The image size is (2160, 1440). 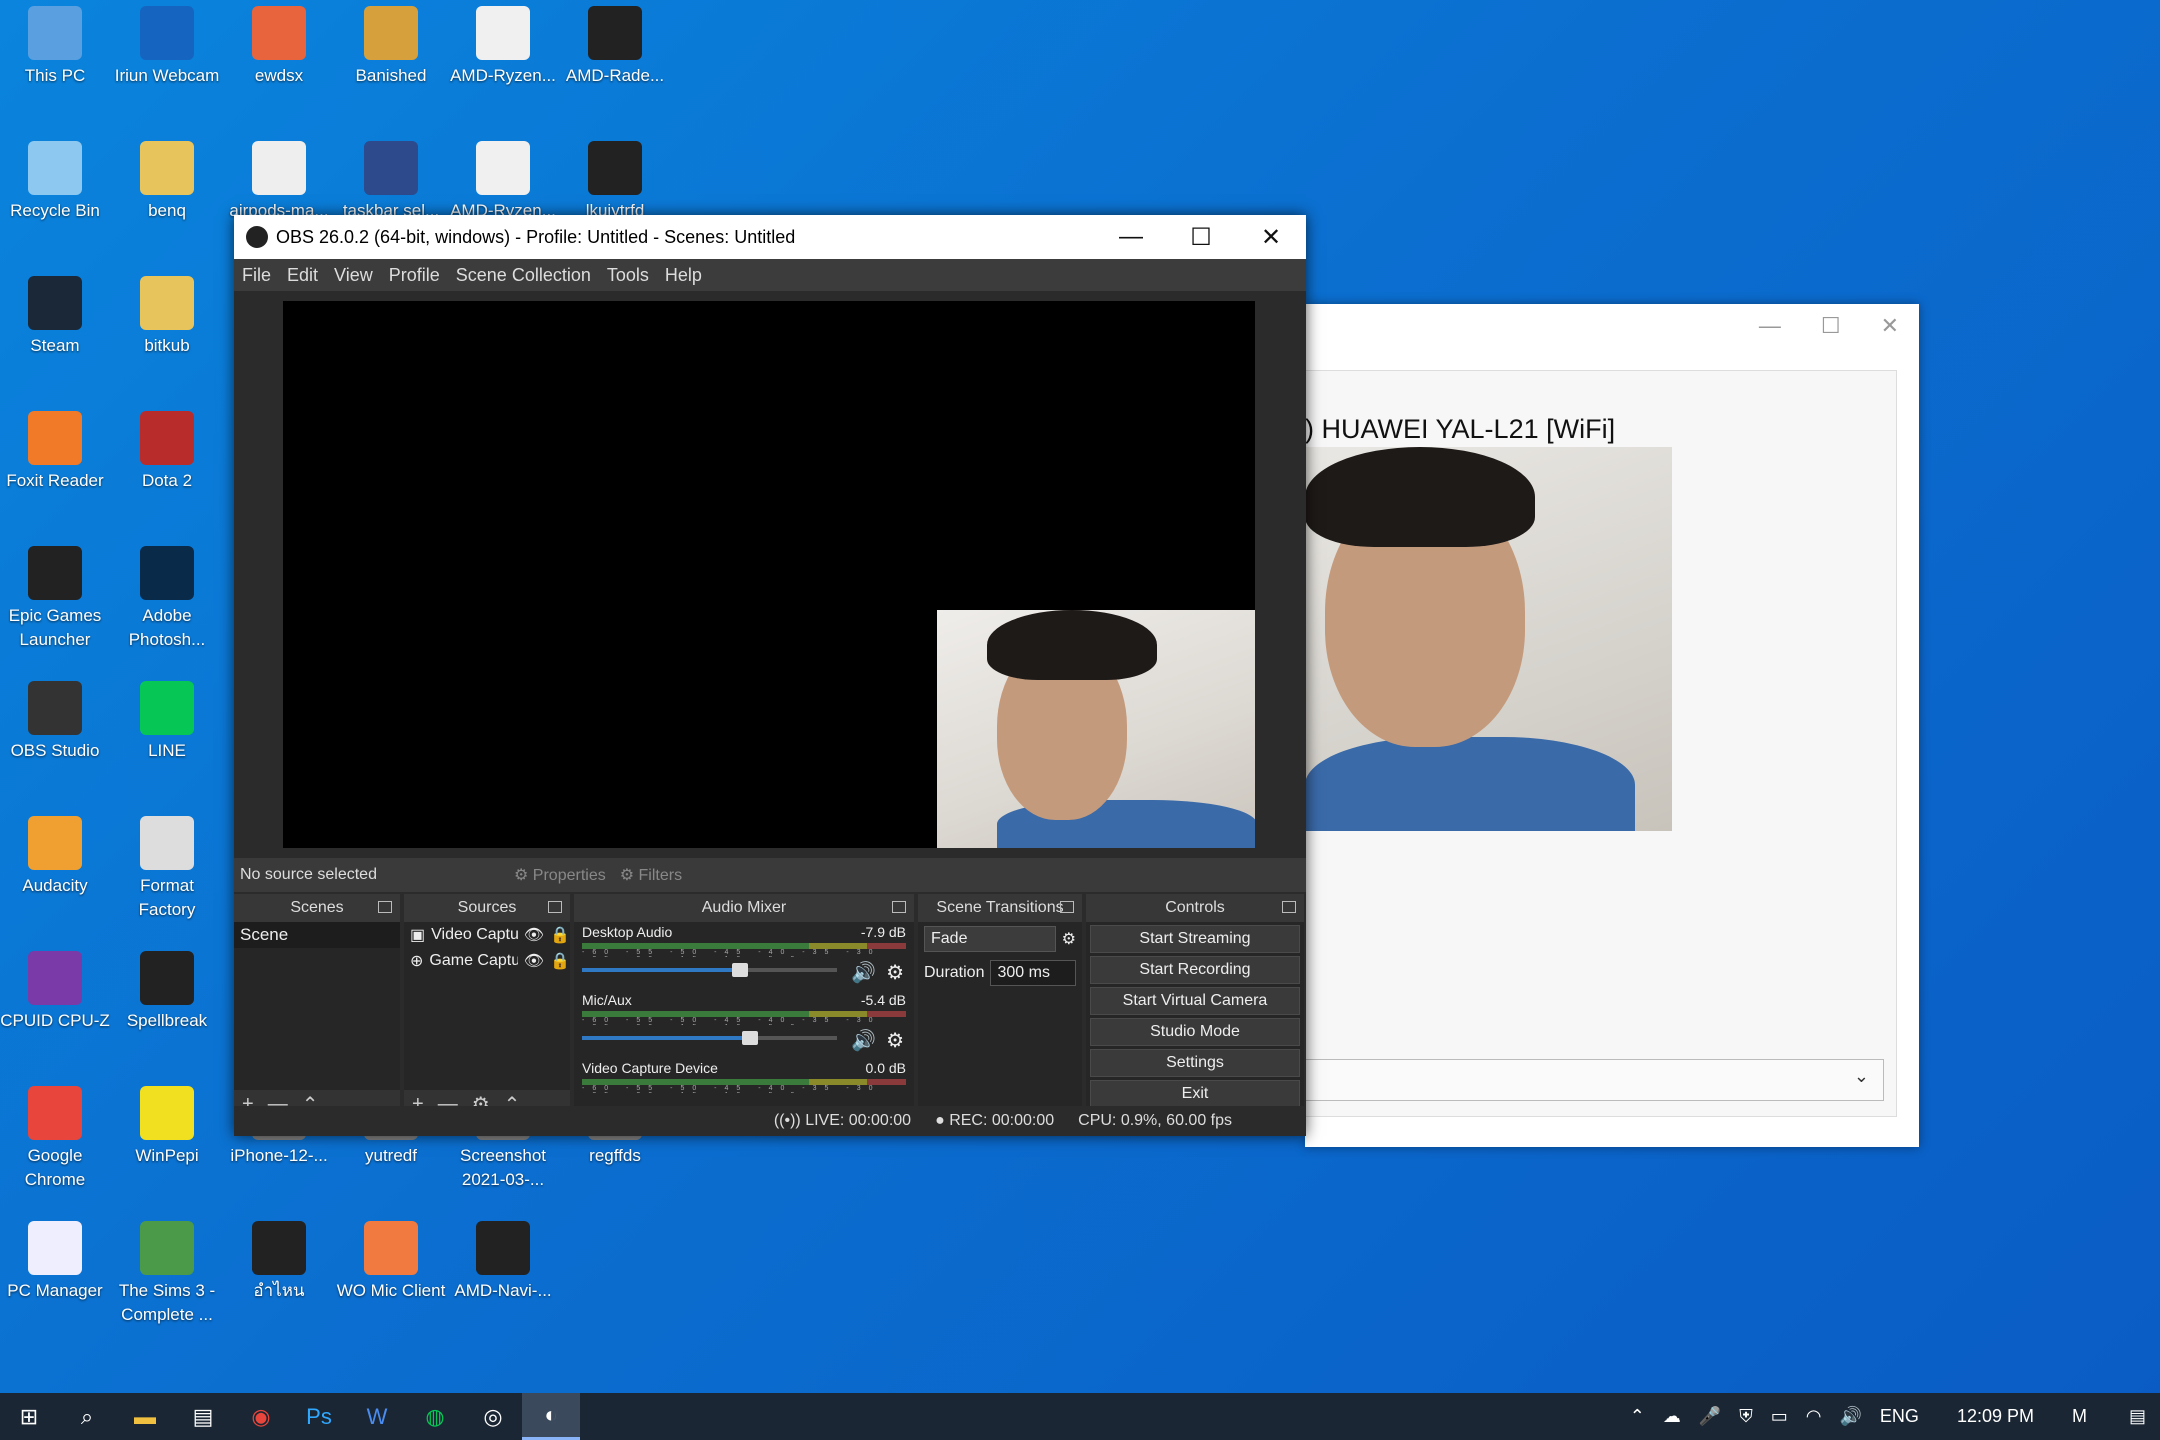 What do you see at coordinates (167, 722) in the screenshot?
I see `desktop-icon: LINE` at bounding box center [167, 722].